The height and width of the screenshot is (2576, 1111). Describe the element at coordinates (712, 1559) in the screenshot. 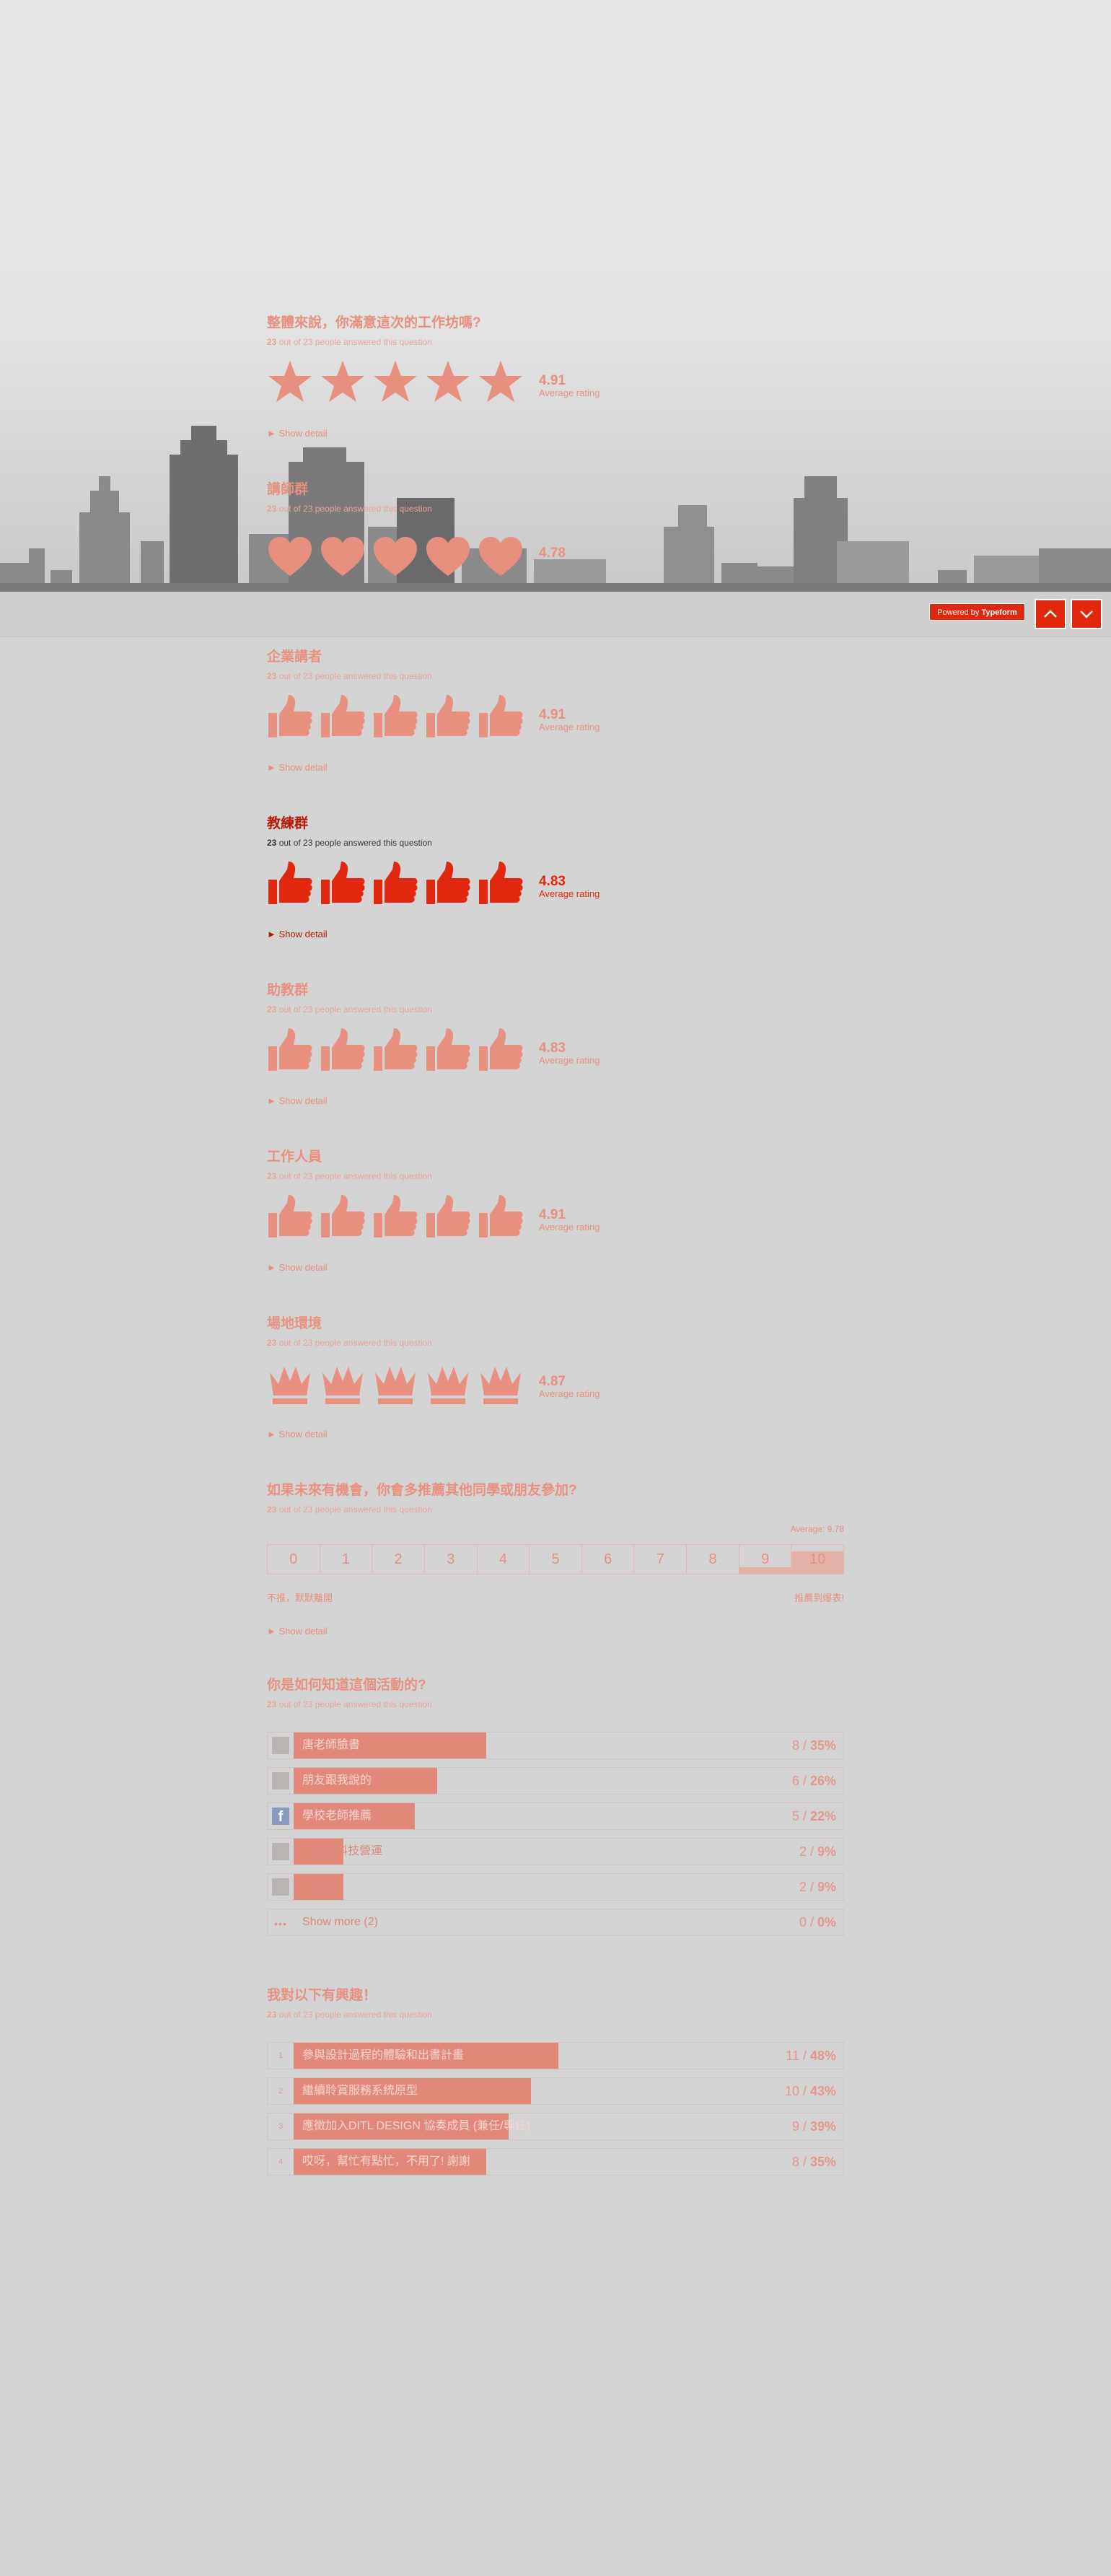

I see `nps-option-label: 8` at that location.